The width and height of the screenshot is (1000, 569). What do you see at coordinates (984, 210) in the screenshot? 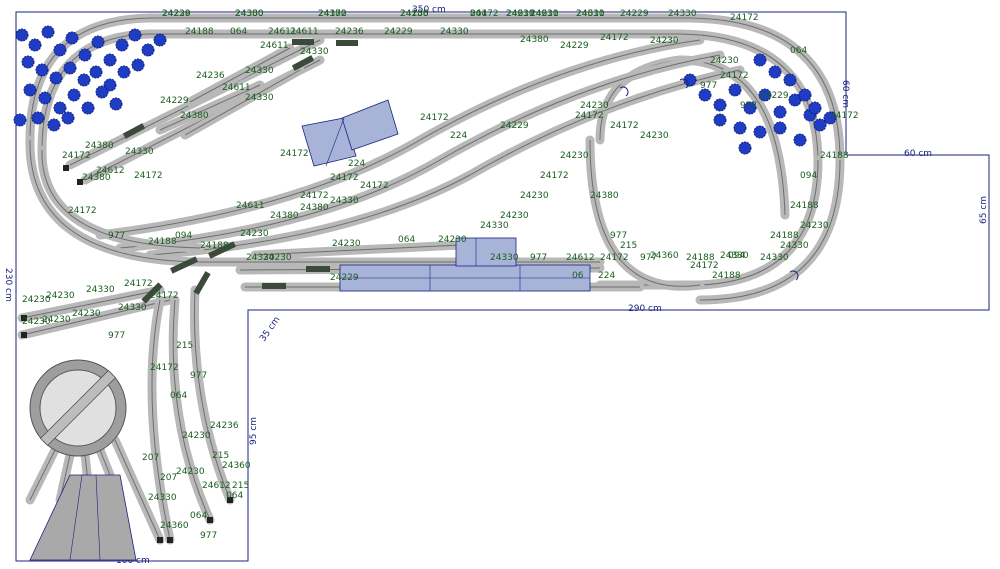
I see `dim-right-lower-depth: 65 cm` at bounding box center [984, 210].